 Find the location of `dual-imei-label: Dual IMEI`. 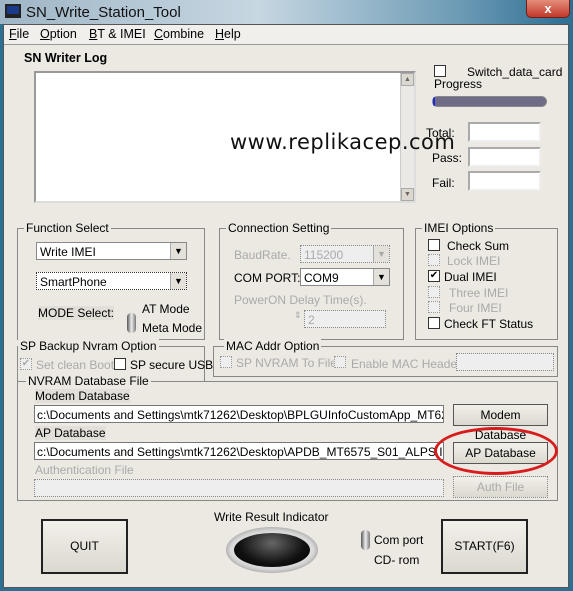

dual-imei-label: Dual IMEI is located at coordinates (470, 277).